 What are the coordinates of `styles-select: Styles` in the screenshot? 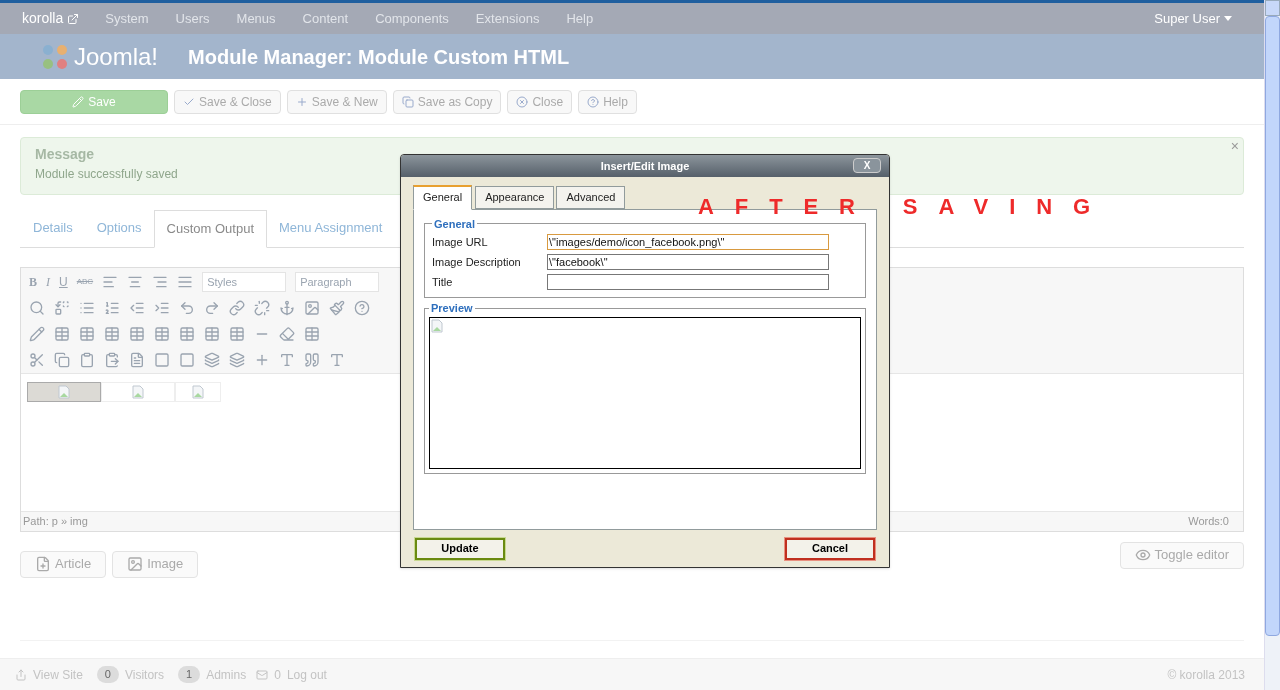 It's located at (244, 281).